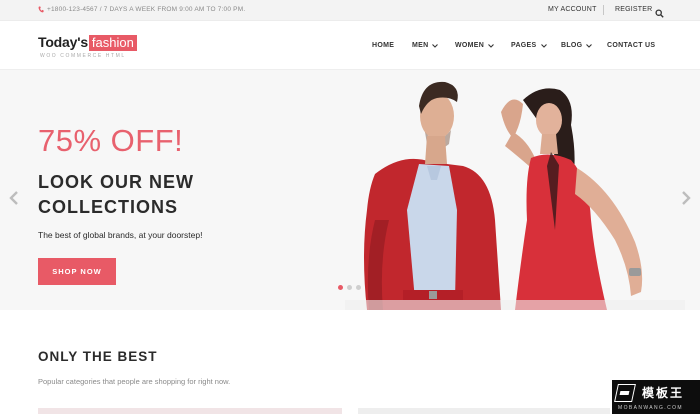 Image resolution: width=700 pixels, height=414 pixels. What do you see at coordinates (603, 10) in the screenshot?
I see `divider` at bounding box center [603, 10].